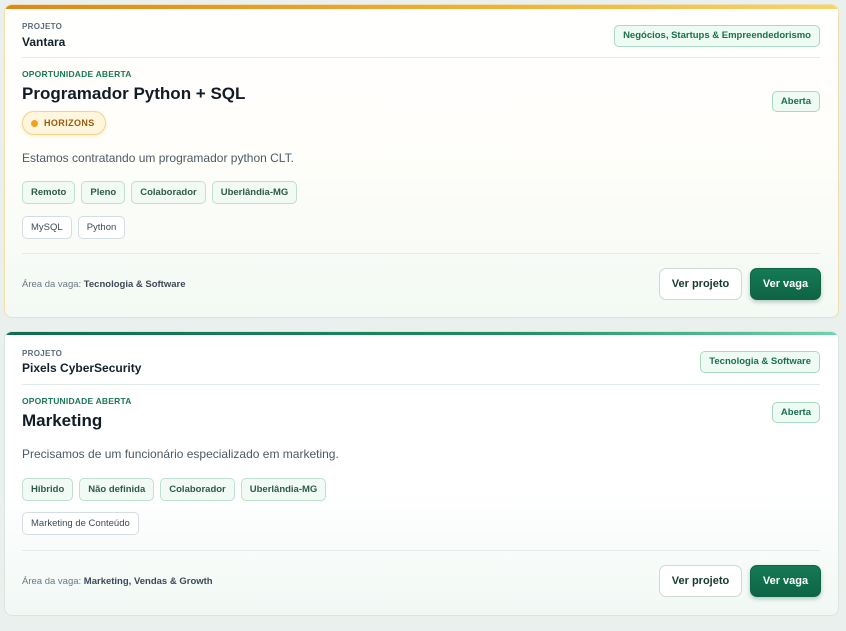 Image resolution: width=846 pixels, height=631 pixels. I want to click on project-name: Vantara, so click(44, 42).